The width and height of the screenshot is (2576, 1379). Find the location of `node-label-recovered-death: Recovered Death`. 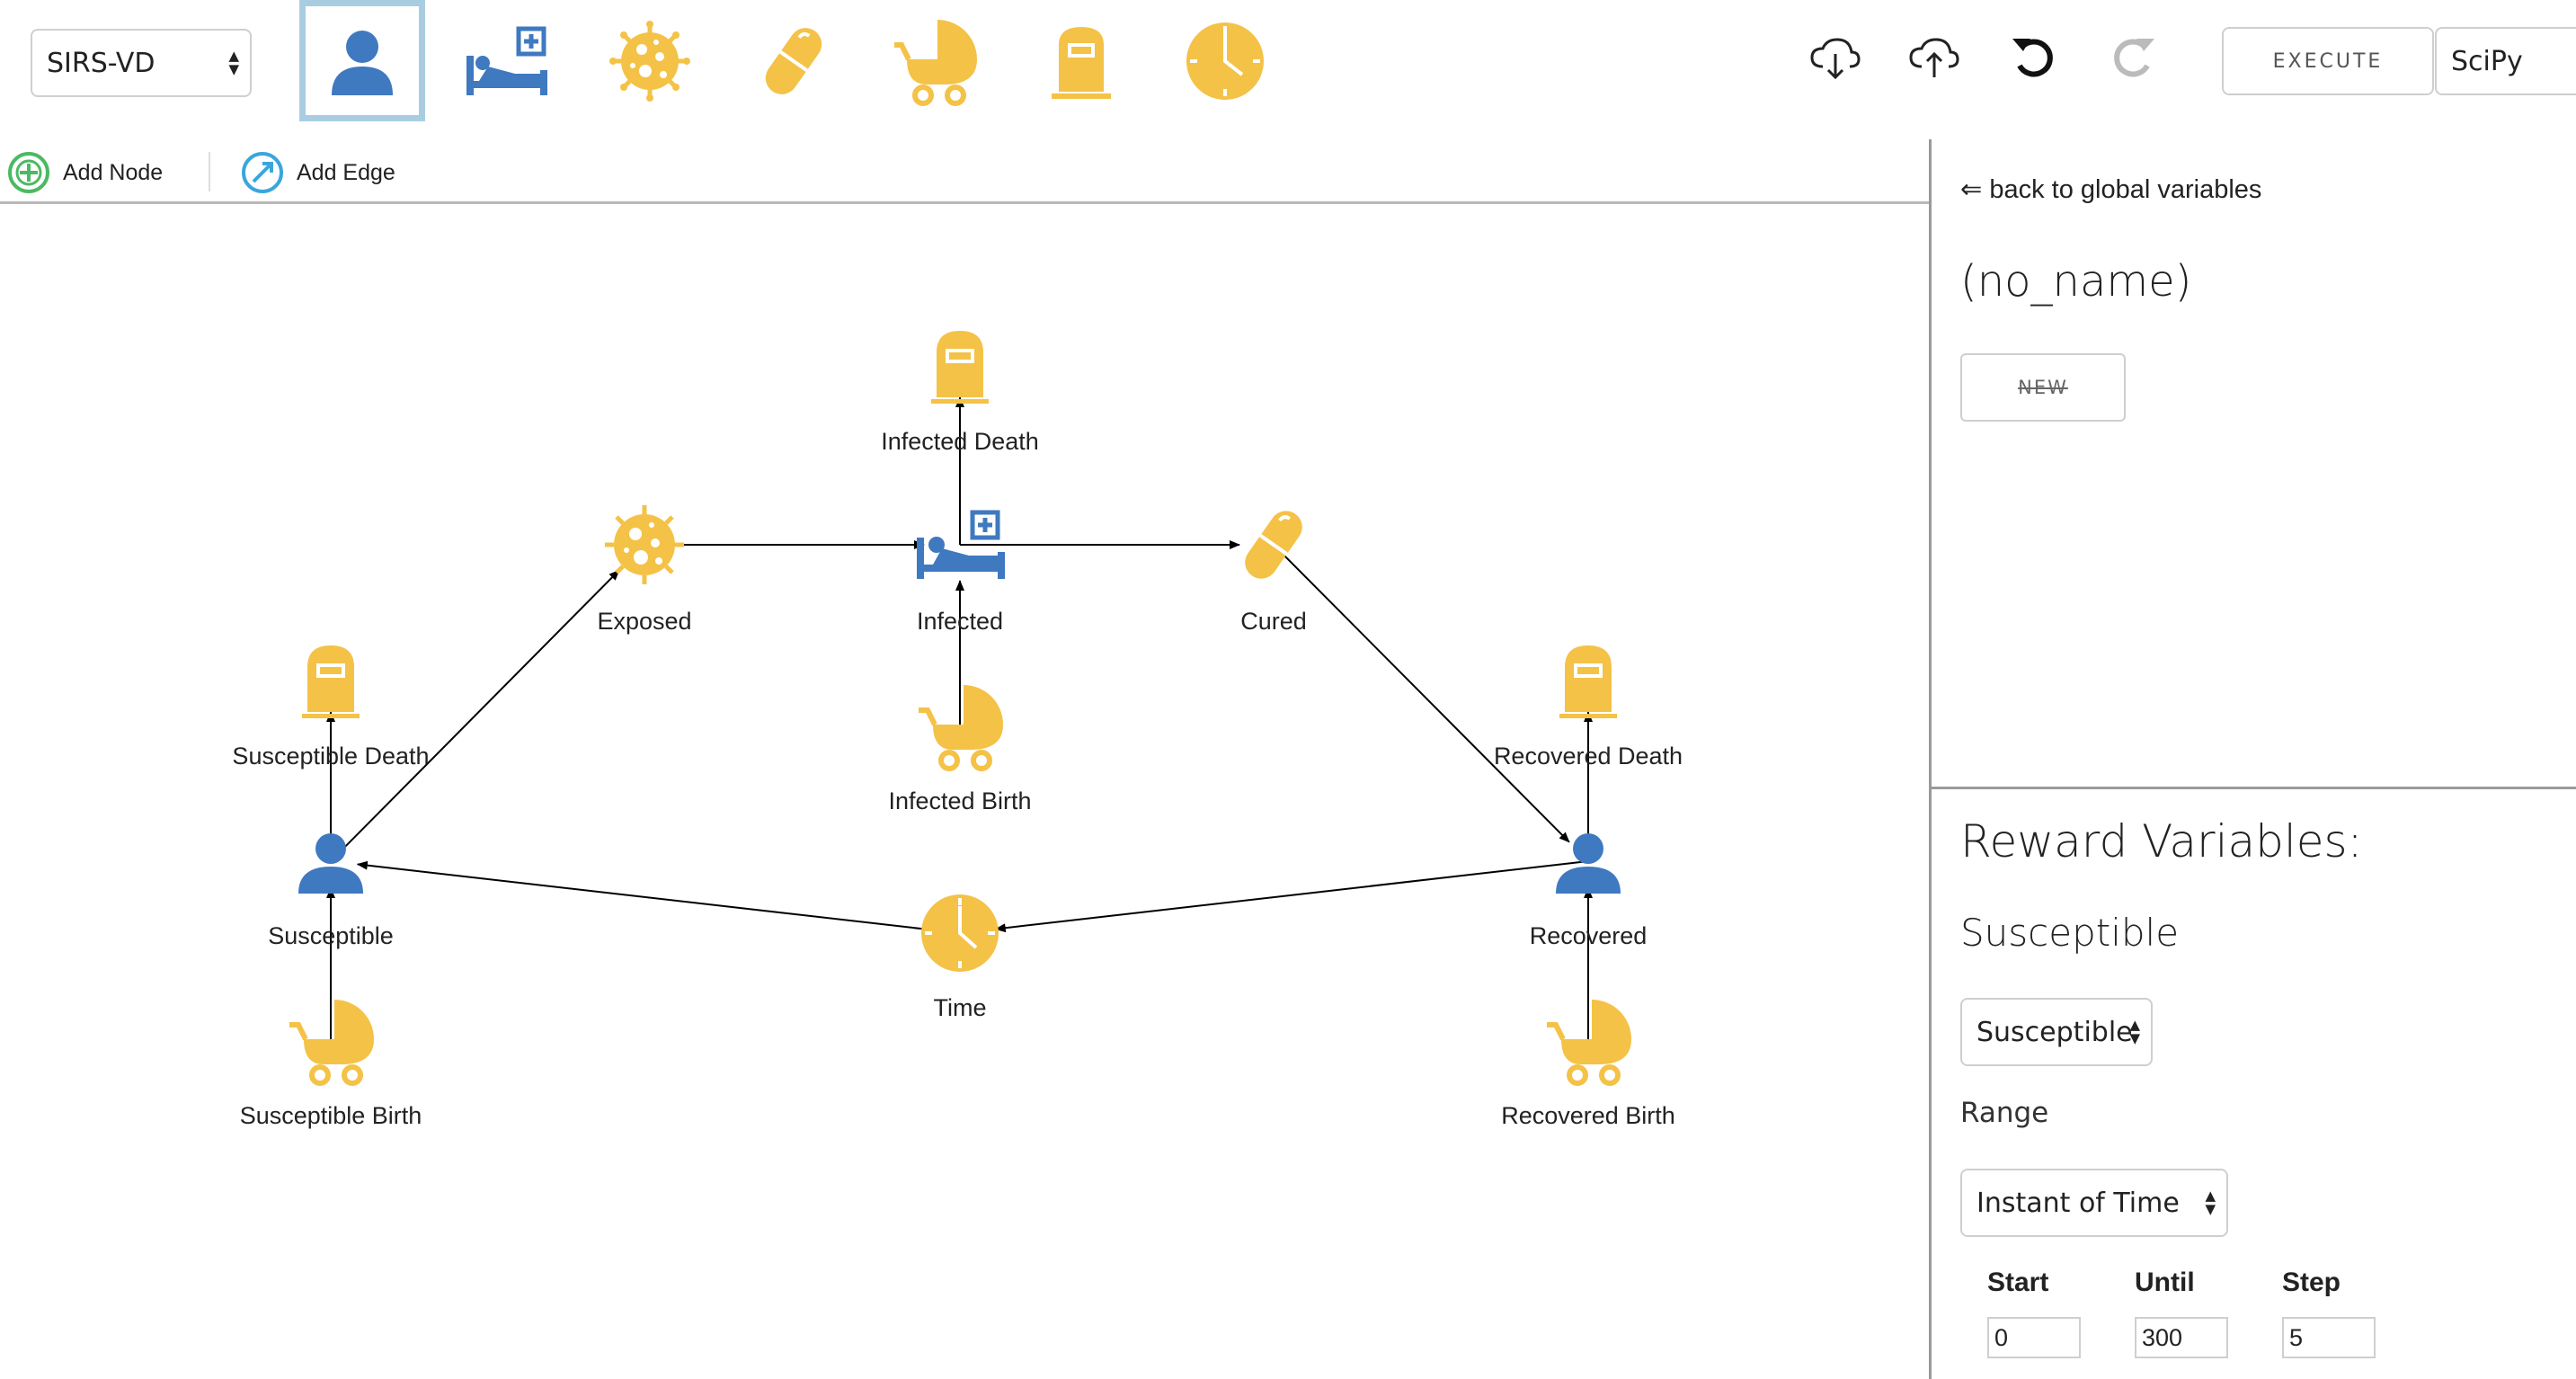

node-label-recovered-death: Recovered Death is located at coordinates (1588, 756).